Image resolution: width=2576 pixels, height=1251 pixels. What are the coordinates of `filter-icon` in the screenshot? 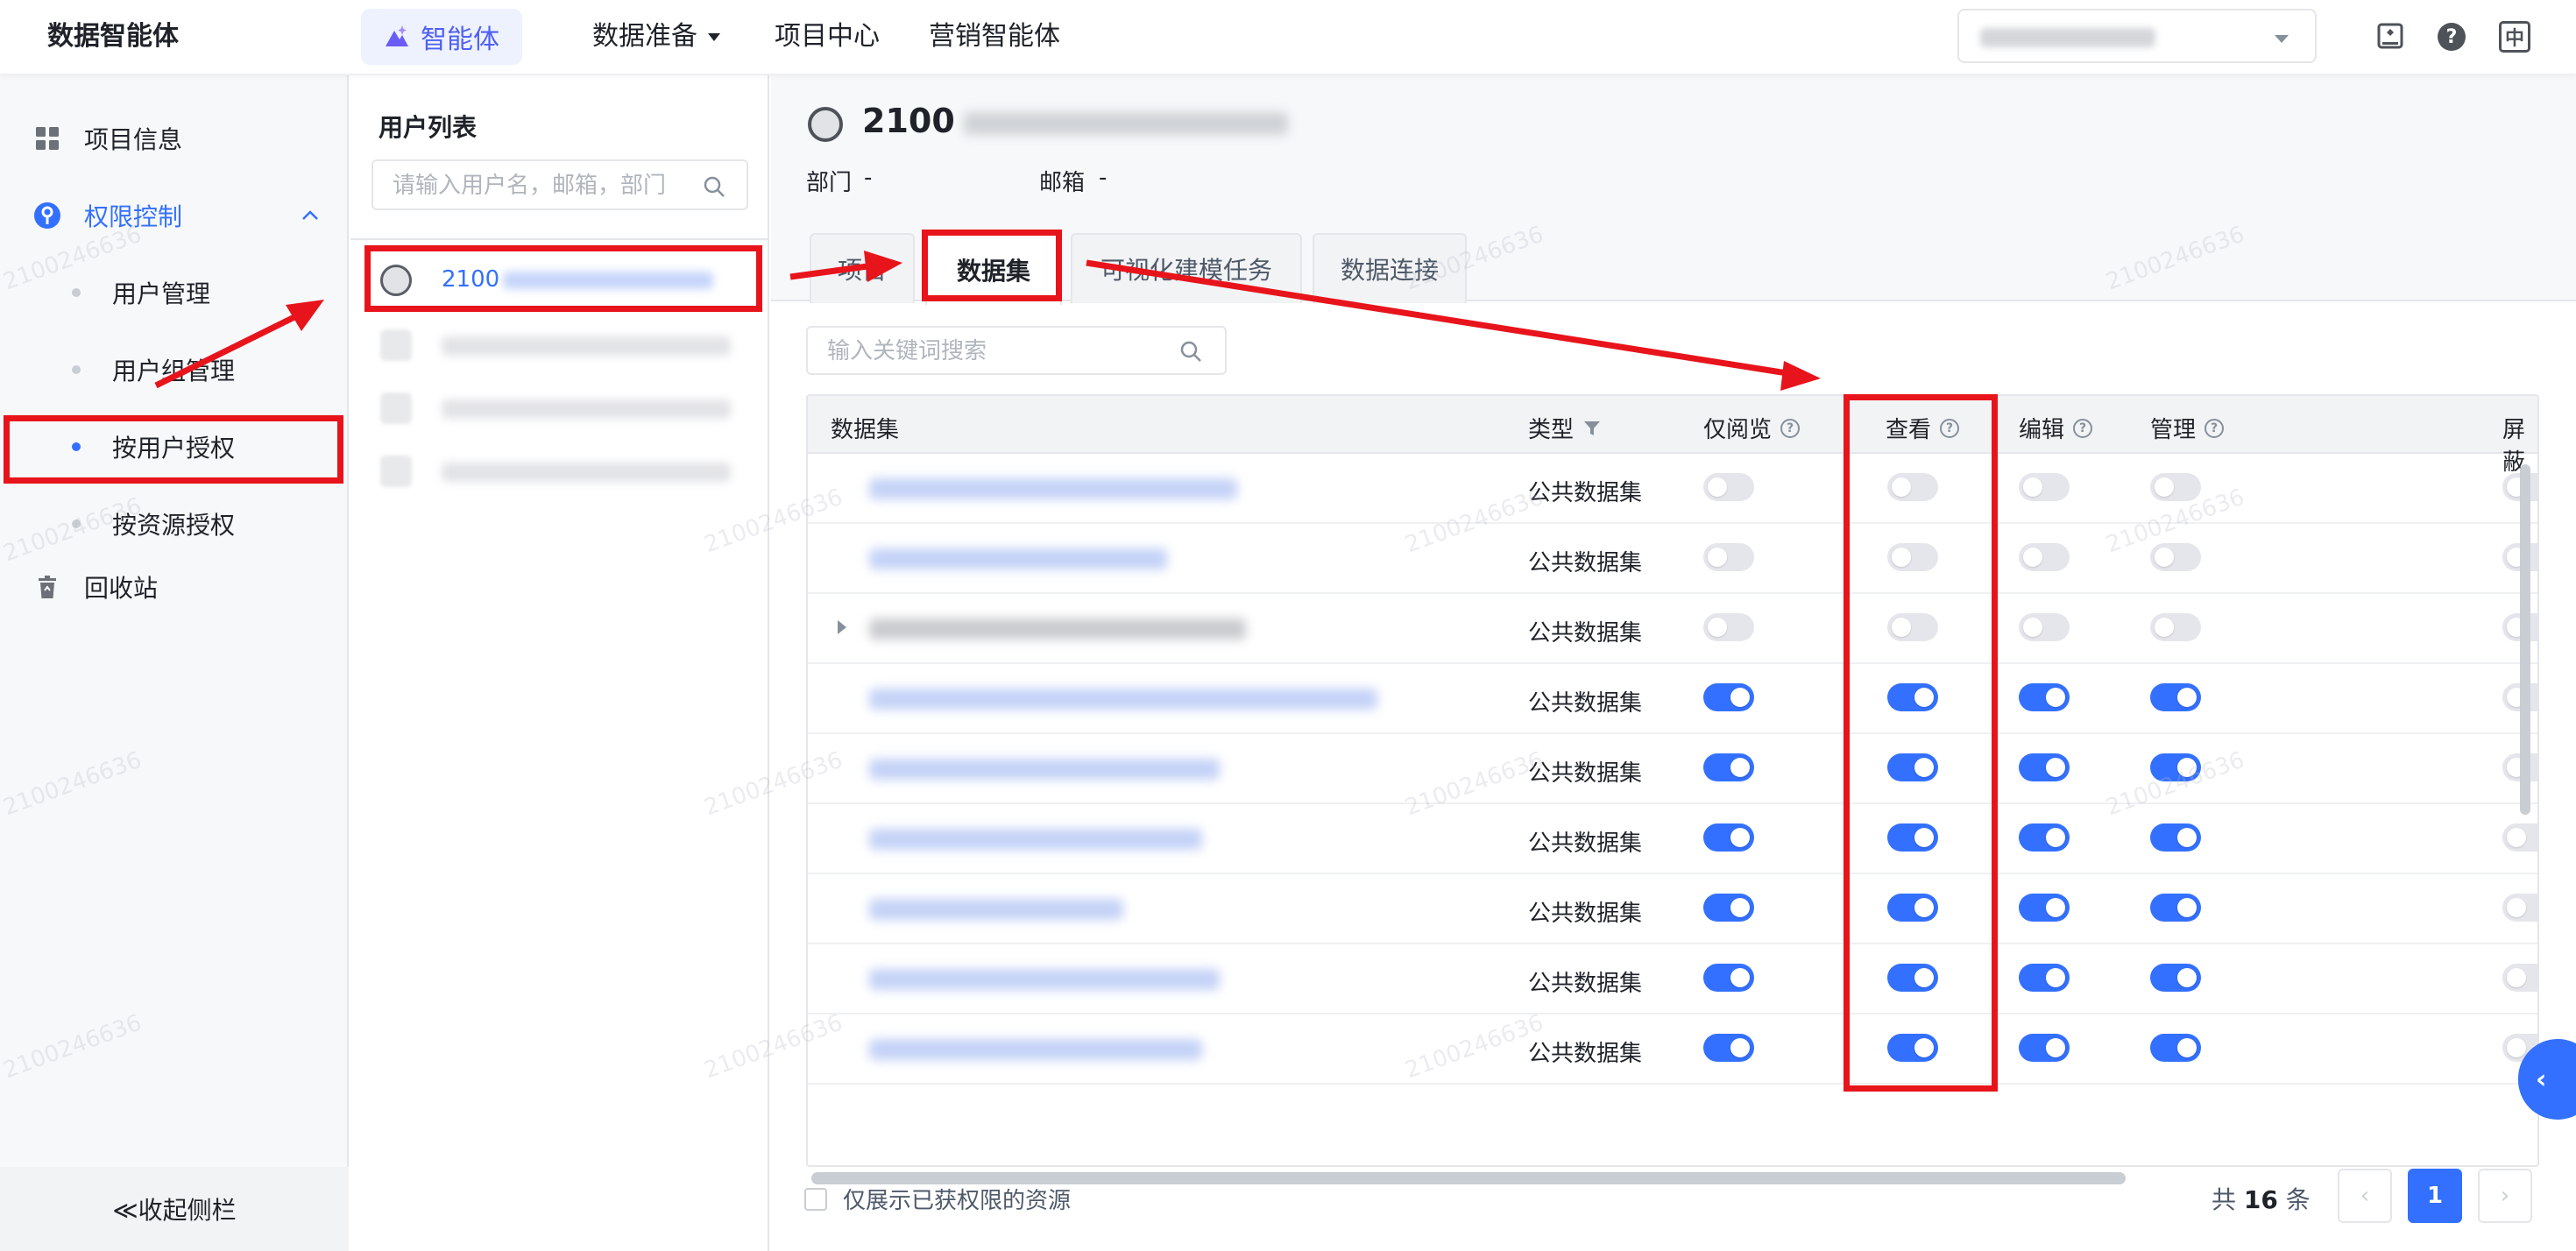 It's located at (1592, 428).